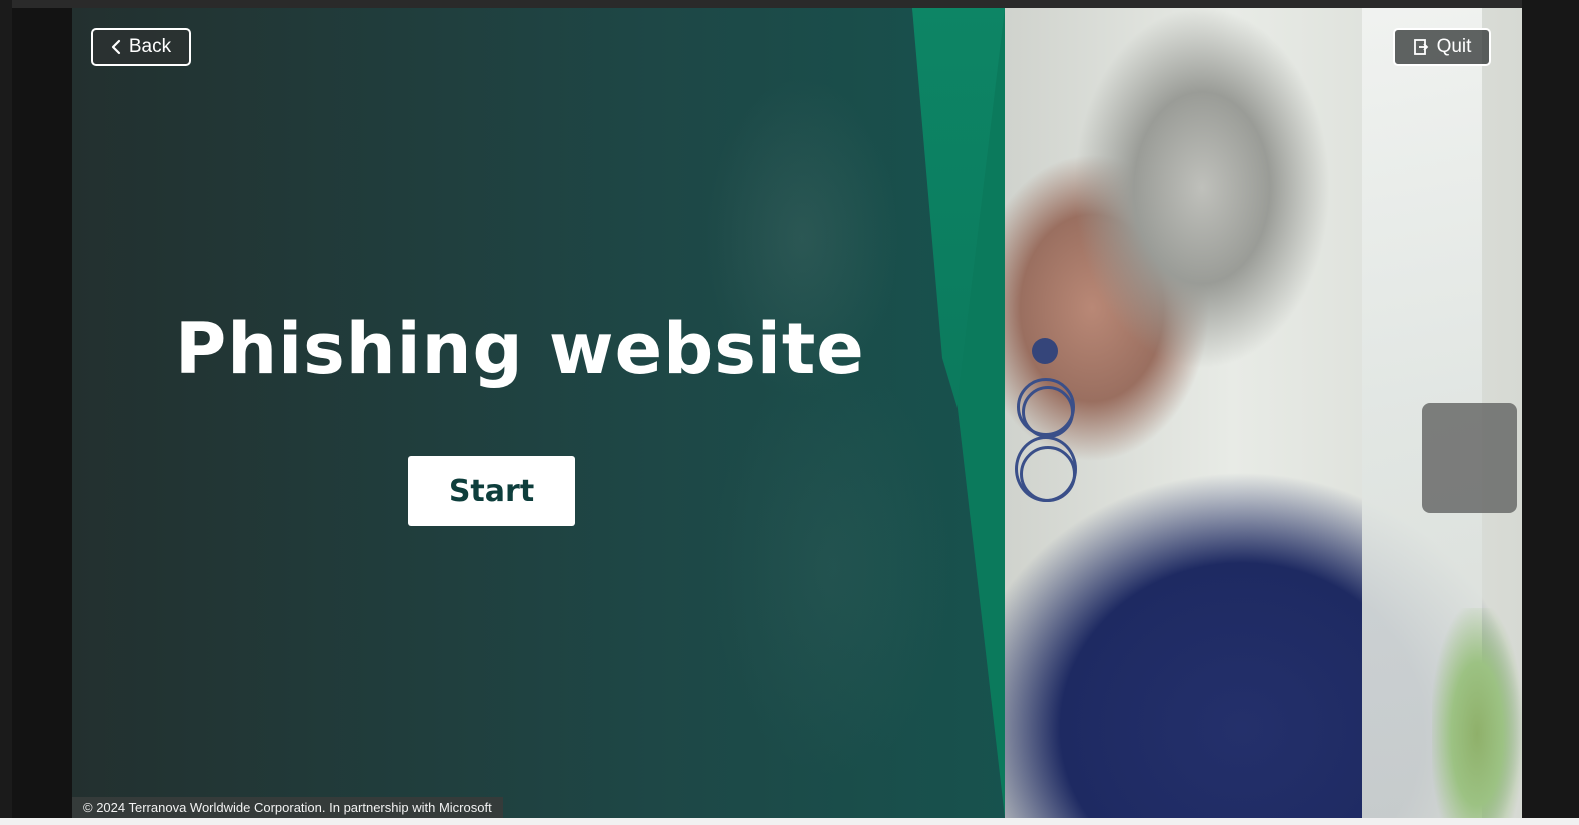  What do you see at coordinates (520, 349) in the screenshot?
I see `page-title: Phishing website` at bounding box center [520, 349].